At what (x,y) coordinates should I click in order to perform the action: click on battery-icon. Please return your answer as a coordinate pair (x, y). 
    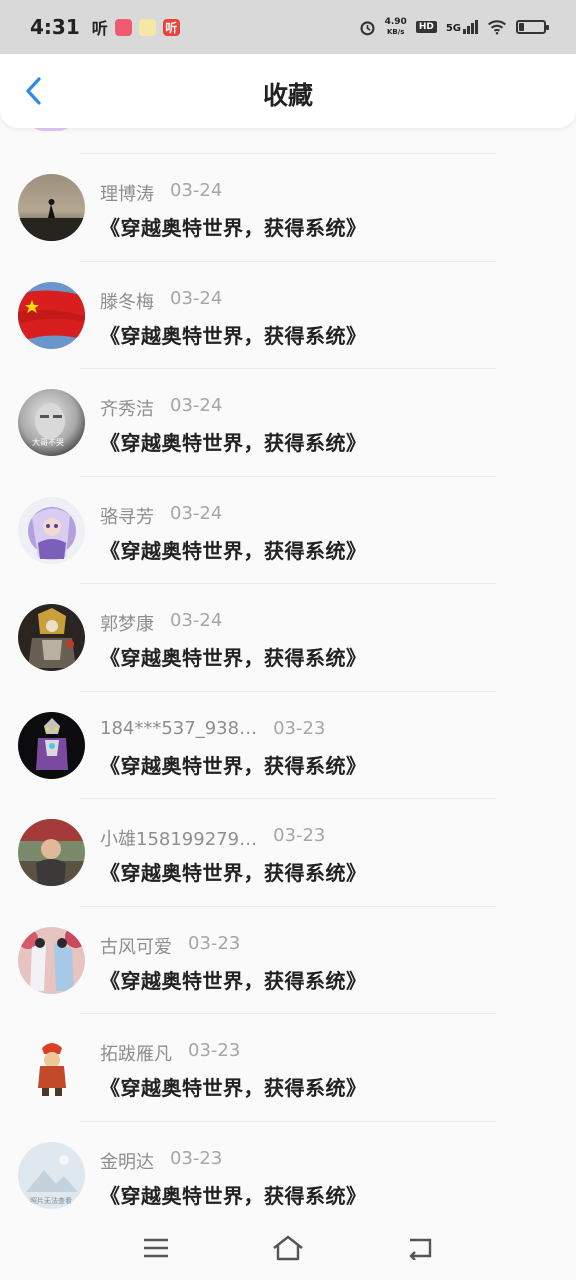
    Looking at the image, I should click on (532, 27).